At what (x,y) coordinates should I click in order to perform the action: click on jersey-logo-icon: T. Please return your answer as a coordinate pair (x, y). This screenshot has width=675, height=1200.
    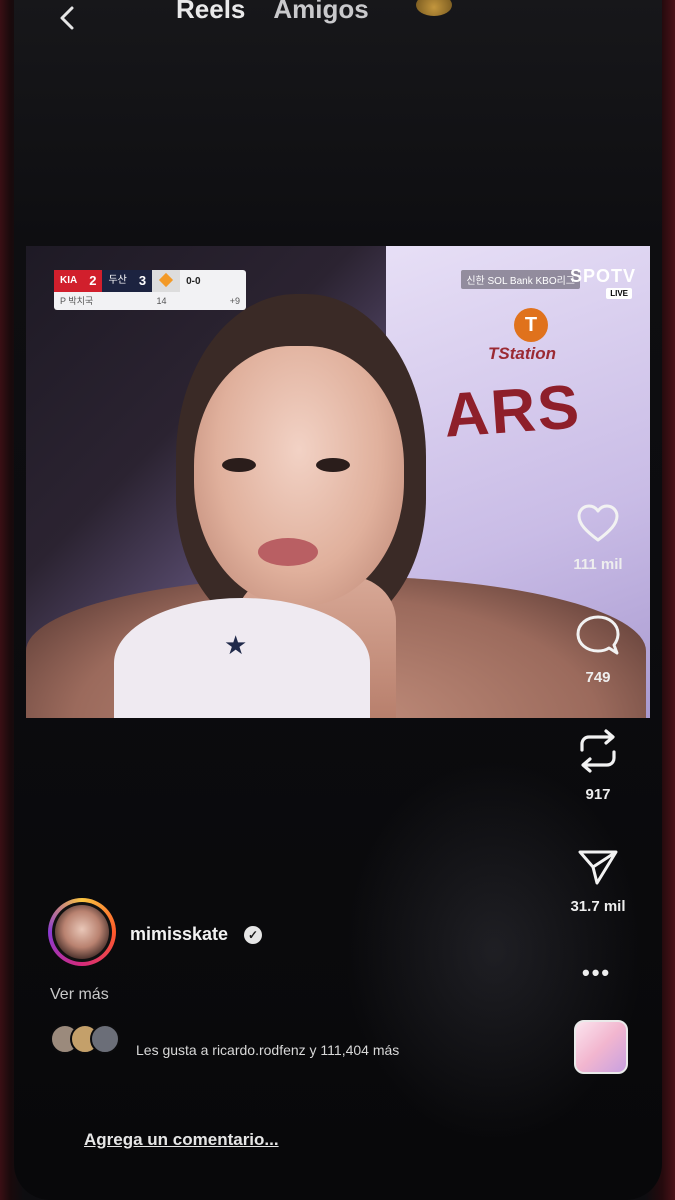
    Looking at the image, I should click on (531, 325).